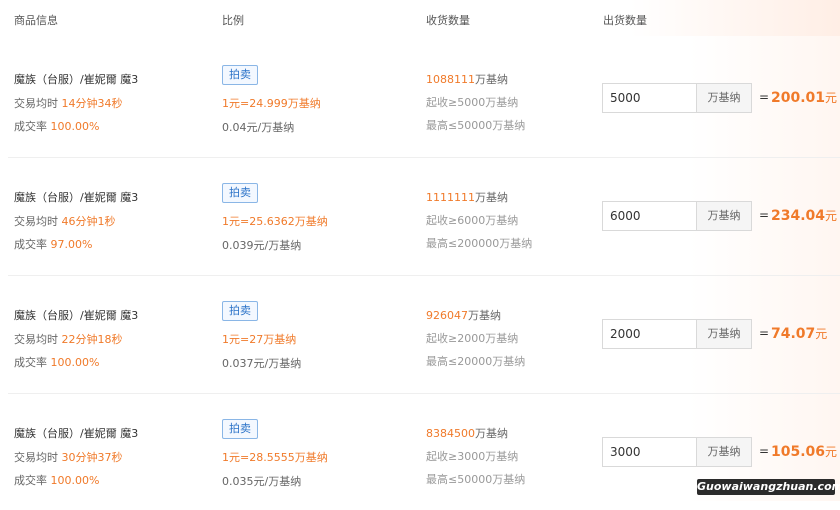 This screenshot has height=510, width=840. What do you see at coordinates (36, 20) in the screenshot?
I see `header-item-info: 商品信息` at bounding box center [36, 20].